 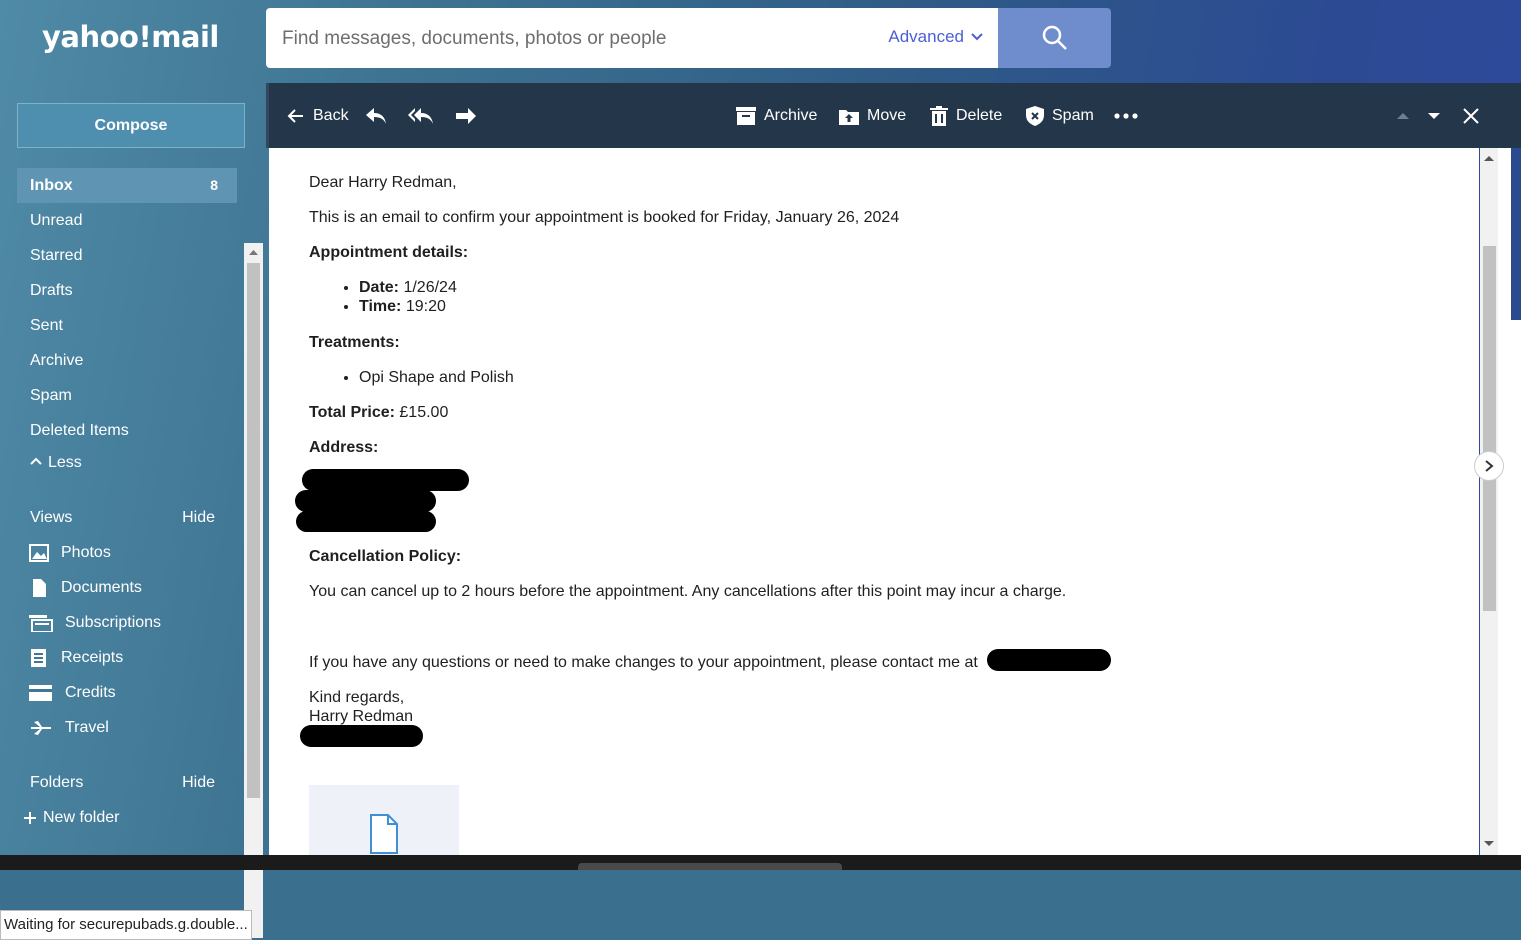 I want to click on more-actions-button, so click(x=1126, y=115).